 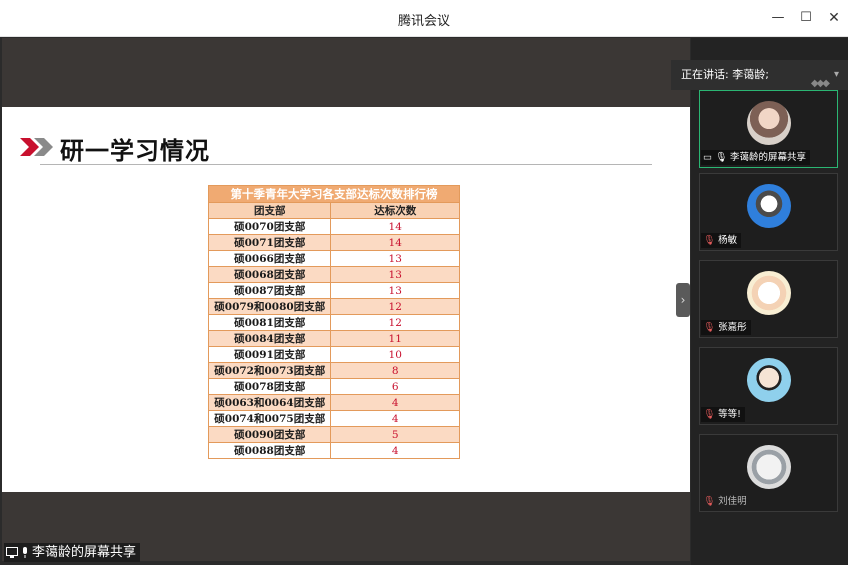 I want to click on participant-tile: ▭ 🎙 李蔼龄的屏幕共享, so click(x=768, y=129).